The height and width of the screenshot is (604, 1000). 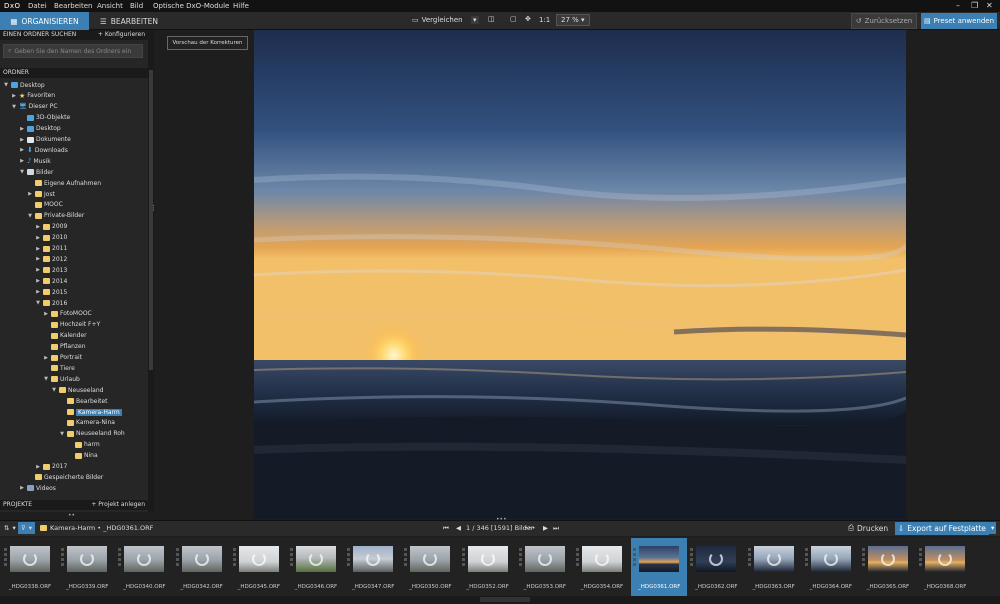 What do you see at coordinates (10, 528) in the screenshot?
I see `sort-button: ⇅ ▾` at bounding box center [10, 528].